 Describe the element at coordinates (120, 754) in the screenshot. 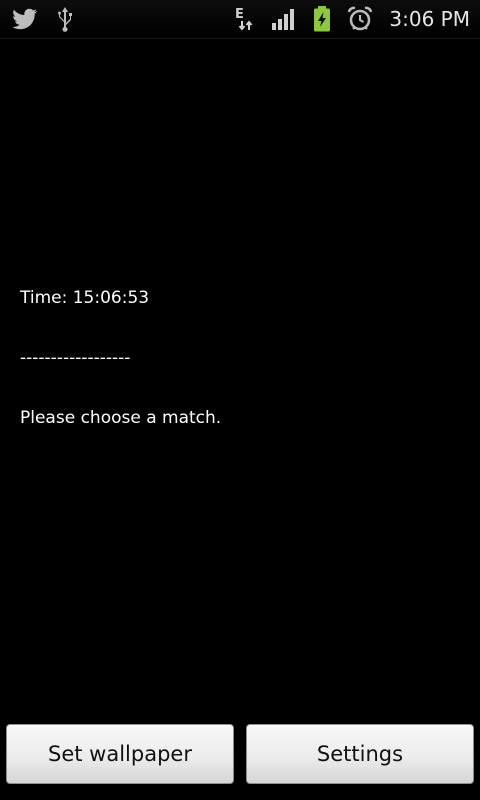

I see `set-wallpaper-button: Set wallpaper` at that location.